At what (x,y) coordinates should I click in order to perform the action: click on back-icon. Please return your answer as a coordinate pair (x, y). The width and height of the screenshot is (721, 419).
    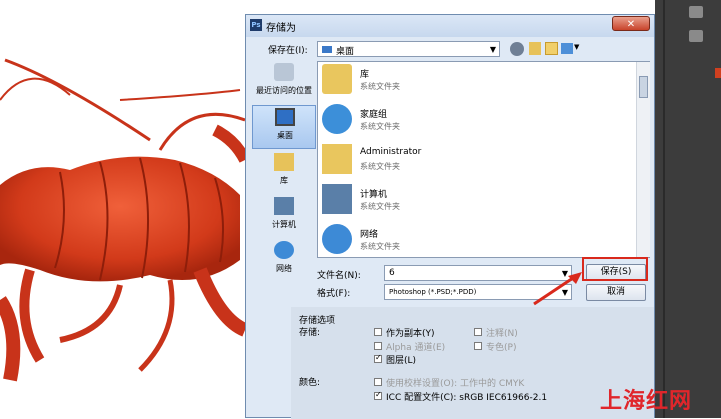
    Looking at the image, I should click on (517, 49).